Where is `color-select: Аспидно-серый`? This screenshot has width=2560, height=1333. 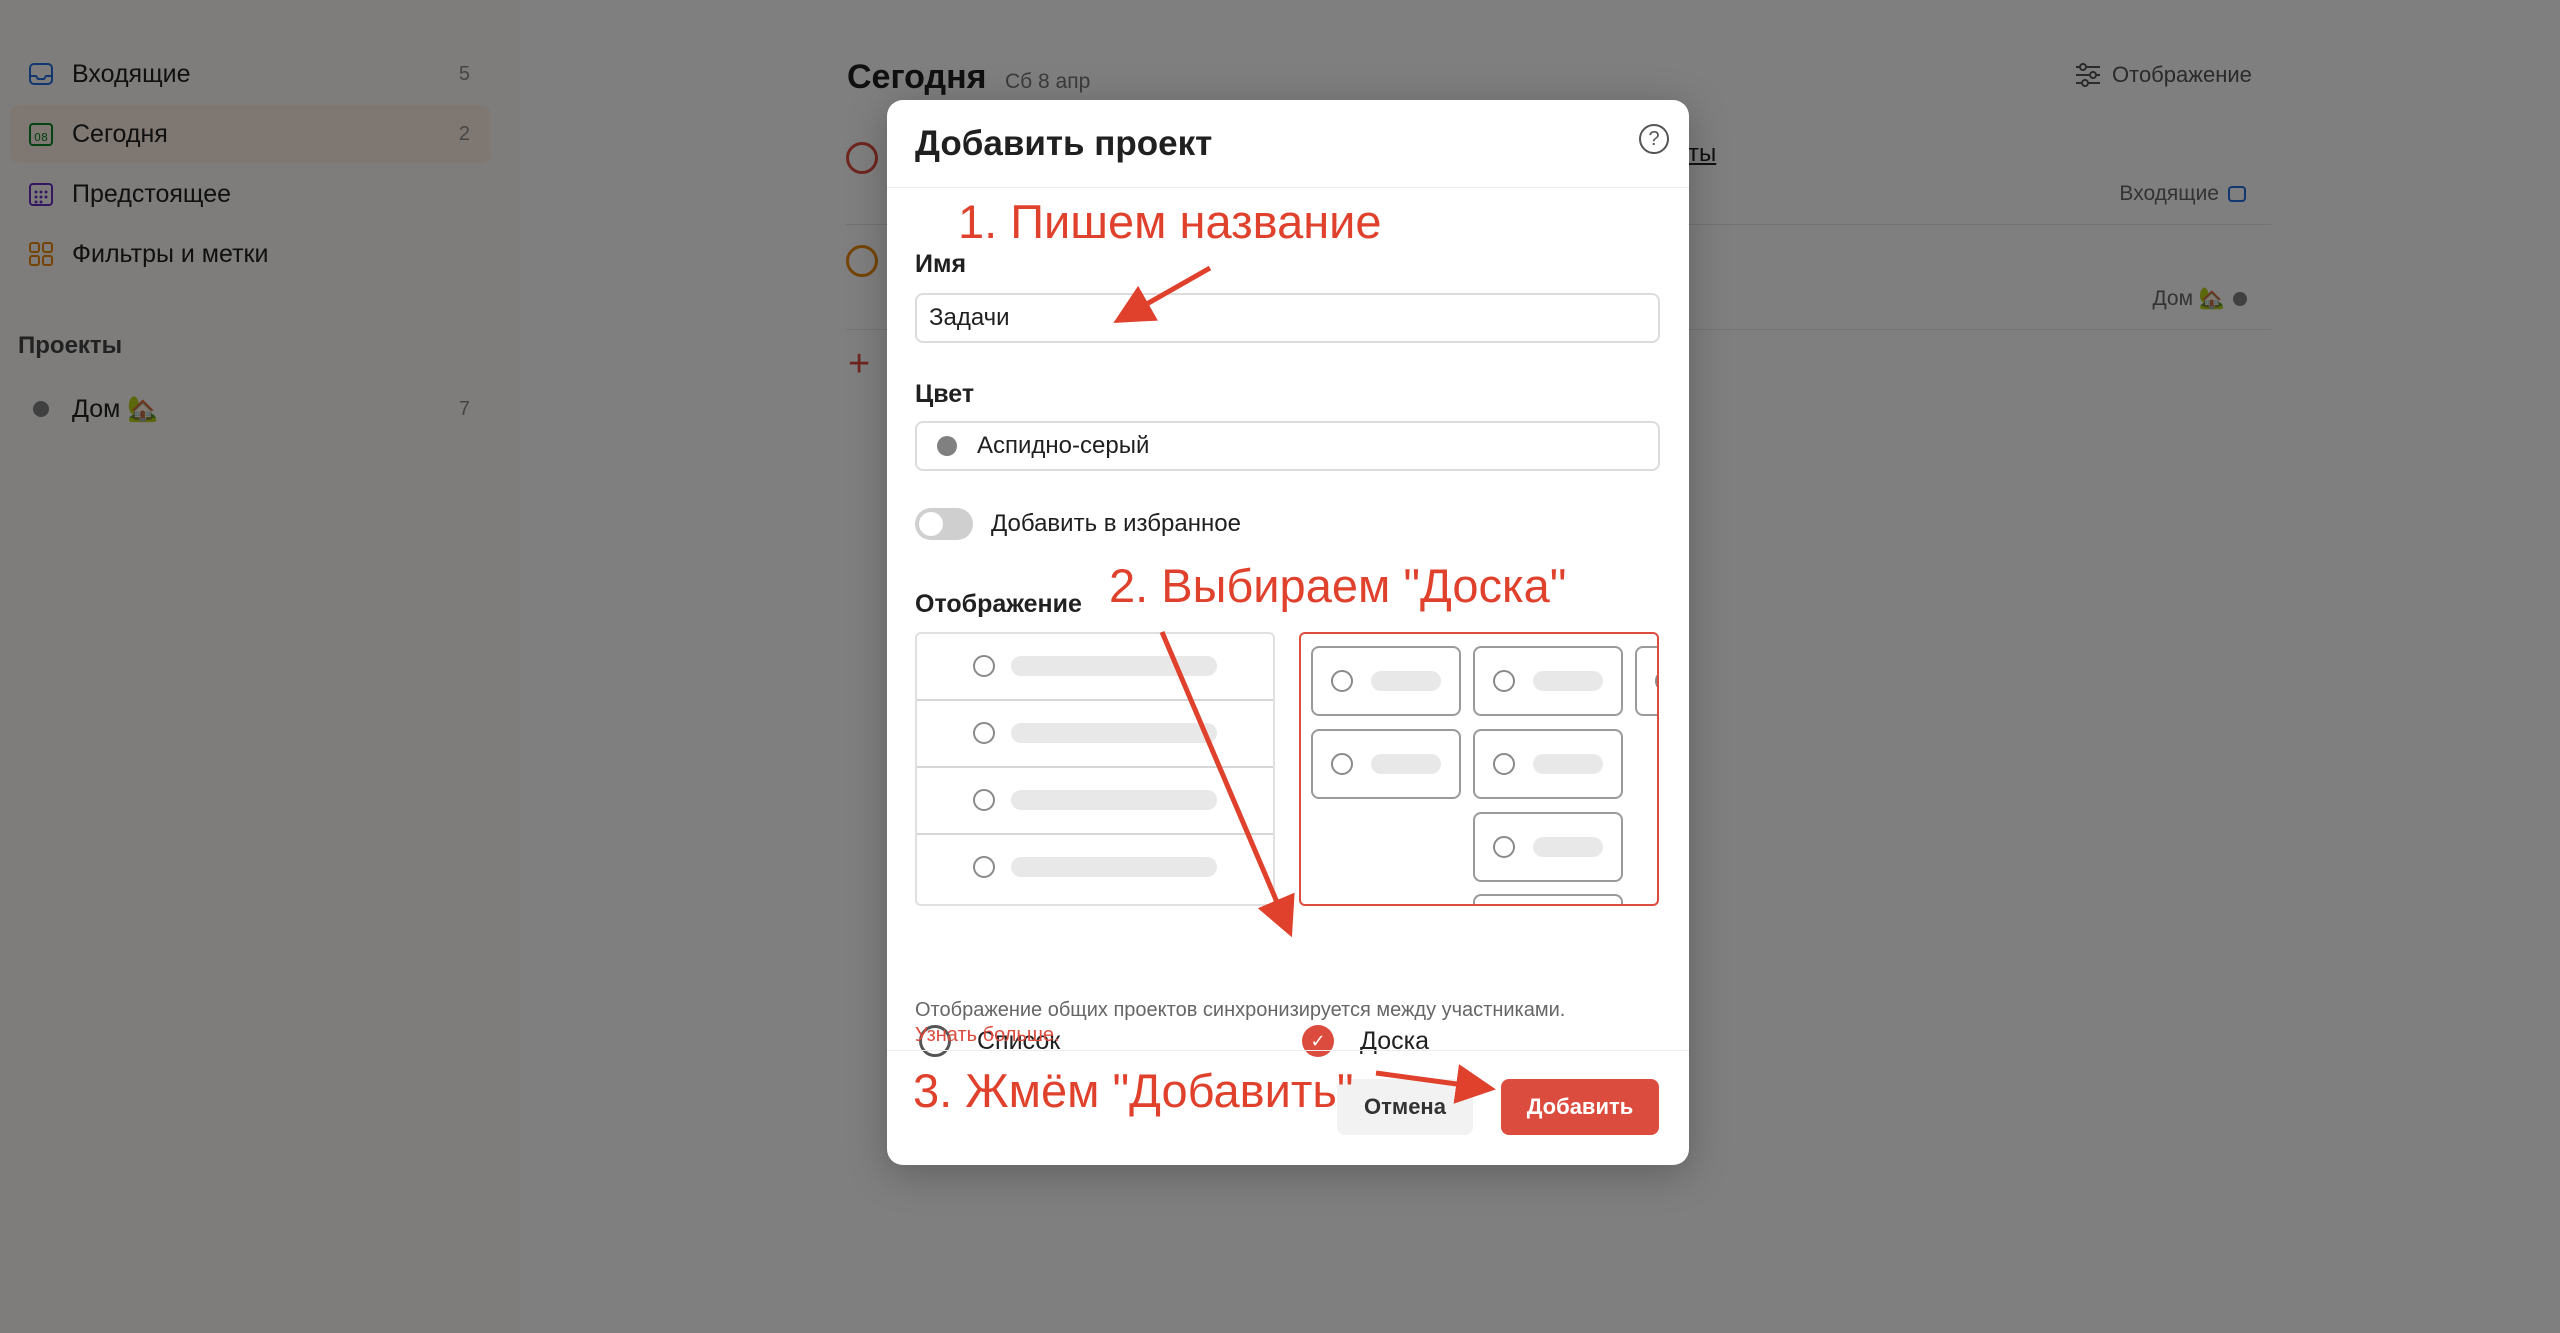 color-select: Аспидно-серый is located at coordinates (1287, 446).